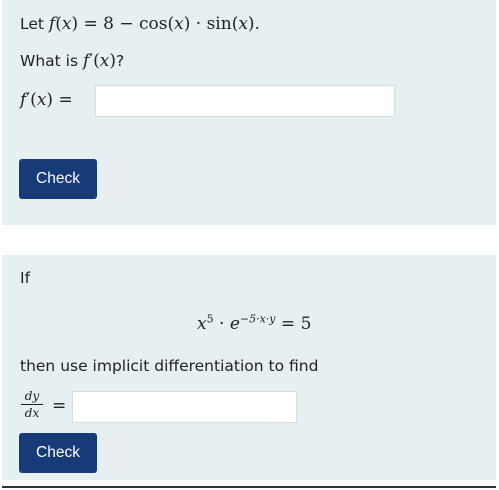  I want to click on q1-question-text: What is, so click(49, 61).